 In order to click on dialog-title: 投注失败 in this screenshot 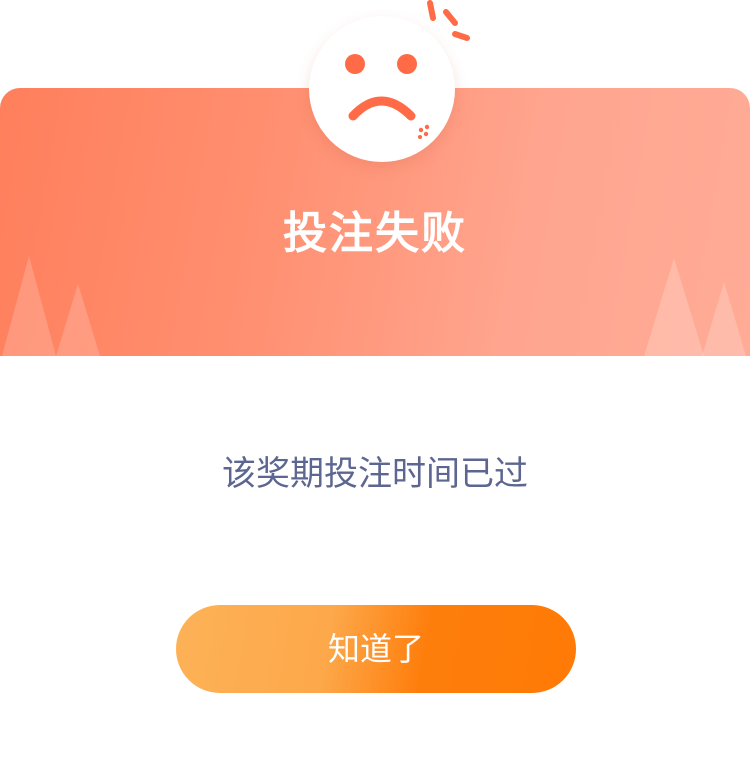, I will do `click(375, 233)`.